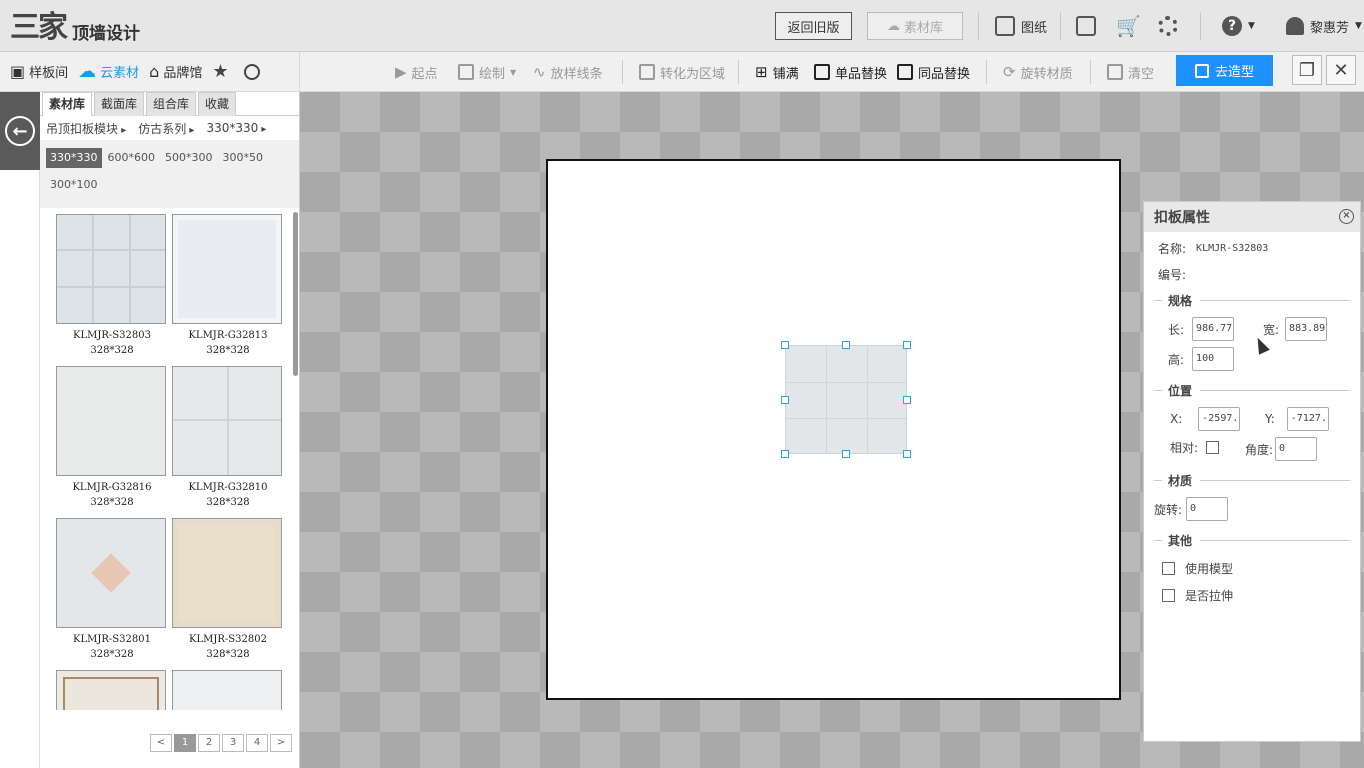  I want to click on relative-label: 相对:, so click(1184, 448).